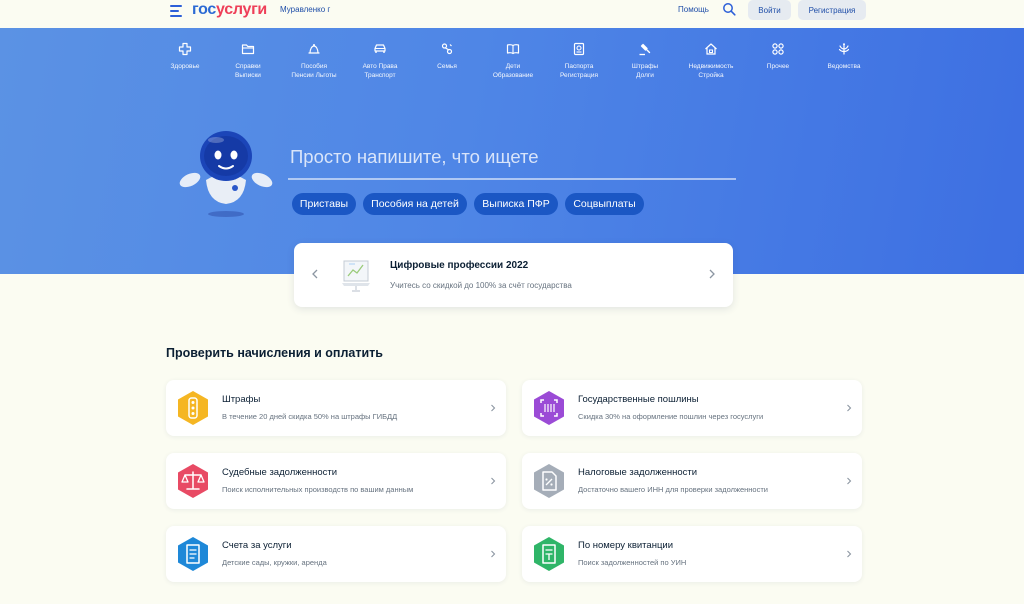  What do you see at coordinates (579, 49) in the screenshot?
I see `passport-icon` at bounding box center [579, 49].